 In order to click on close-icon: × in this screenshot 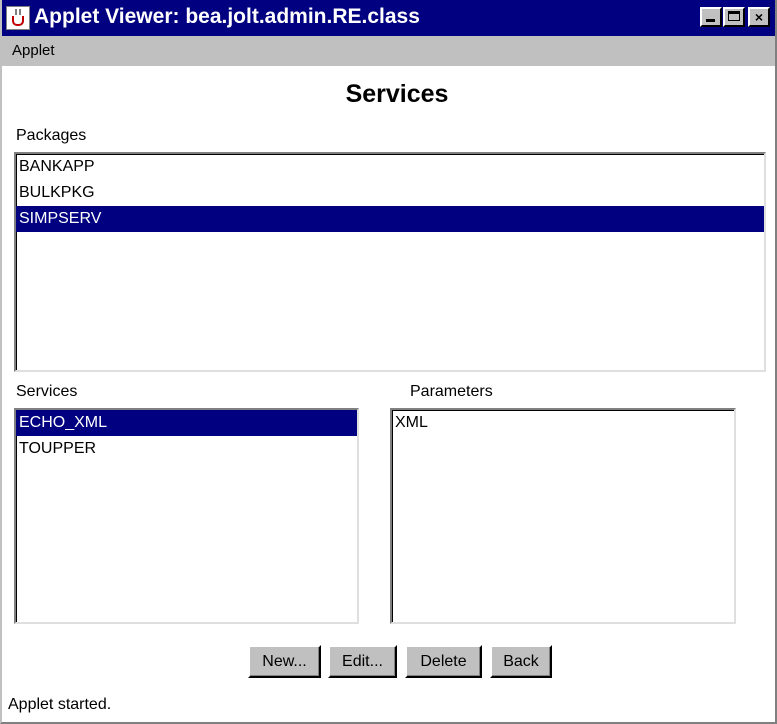, I will do `click(759, 17)`.